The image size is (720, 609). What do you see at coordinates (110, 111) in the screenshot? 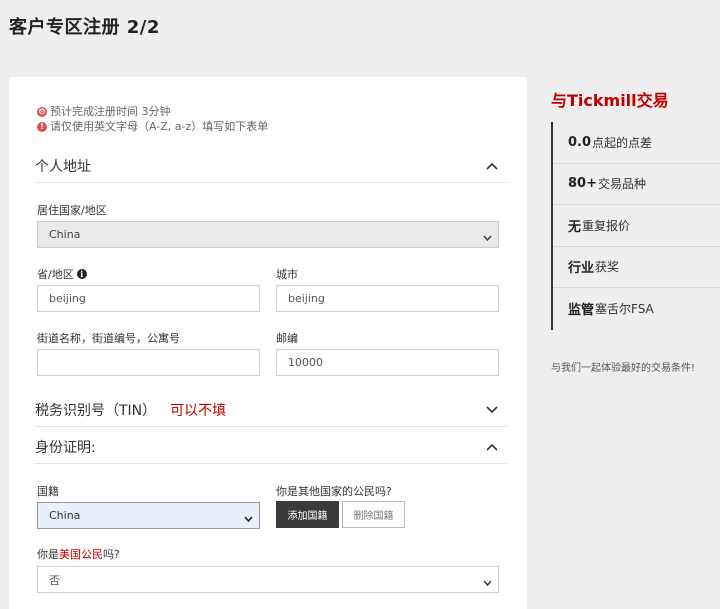
I see `note-time: 预计完成注册时间 3分钟` at bounding box center [110, 111].